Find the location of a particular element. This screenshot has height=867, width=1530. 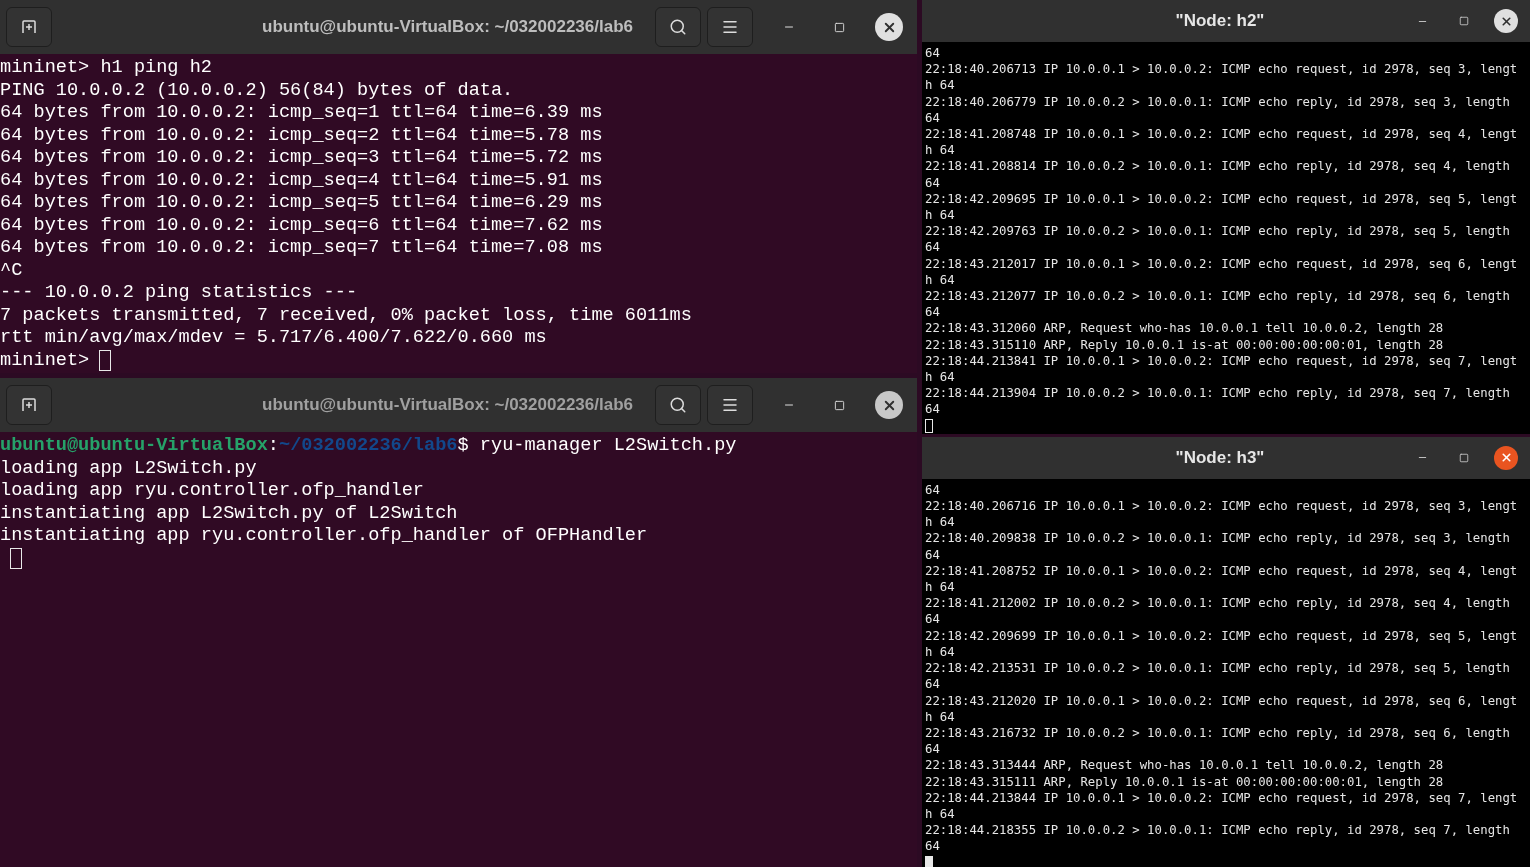

terminal-line: 22:18:42.209763 IP 10.0.0.2 > 10.0.0.1: ICMP echo reply, id 2978, seq 5, length is located at coordinates (1217, 231).